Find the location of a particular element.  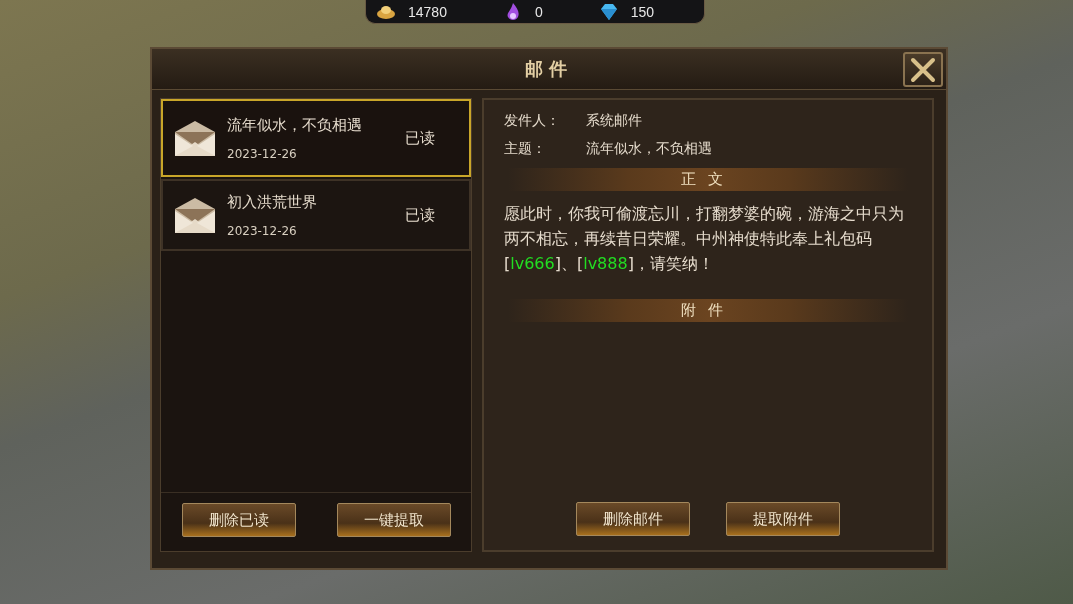

mail-item: 初入洪荒世界 2023-12-26 已读 is located at coordinates (316, 215).